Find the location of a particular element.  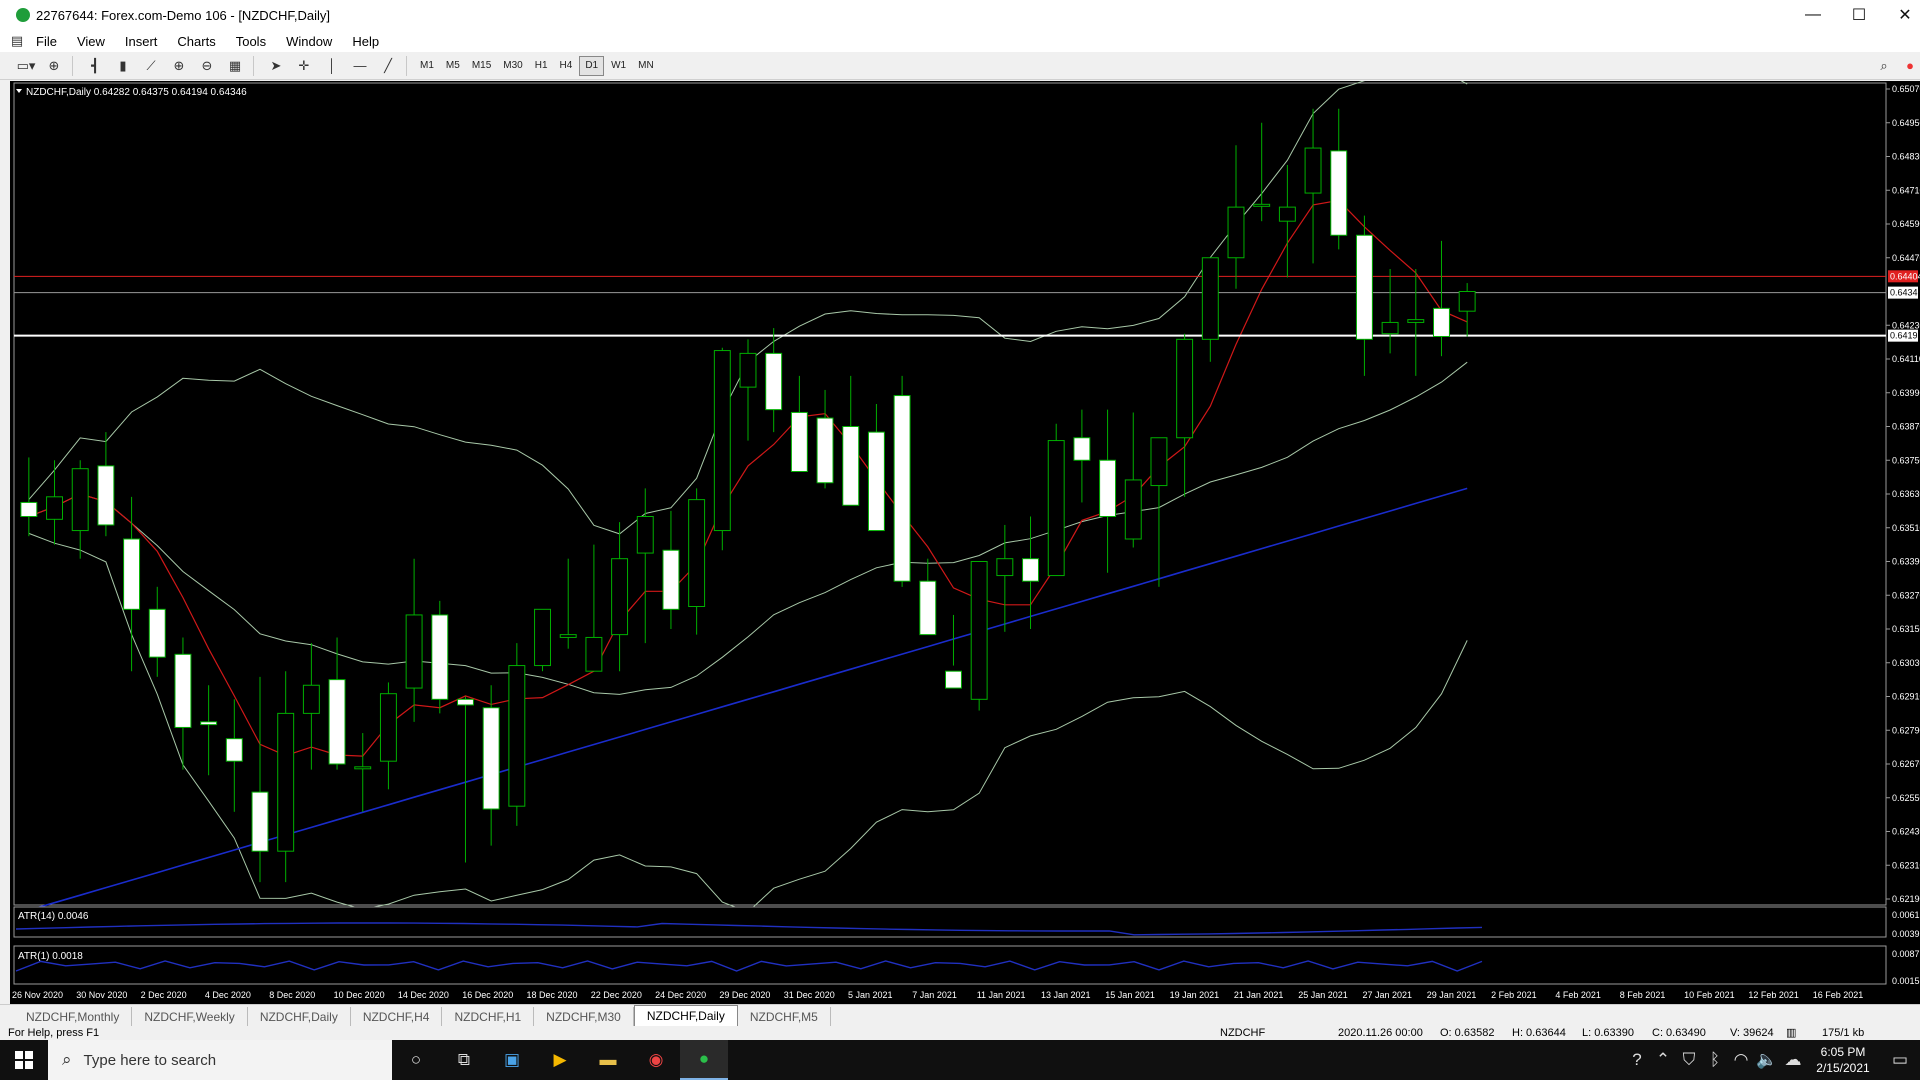

date-axis-label: 29 Dec 2020 is located at coordinates (744, 995).